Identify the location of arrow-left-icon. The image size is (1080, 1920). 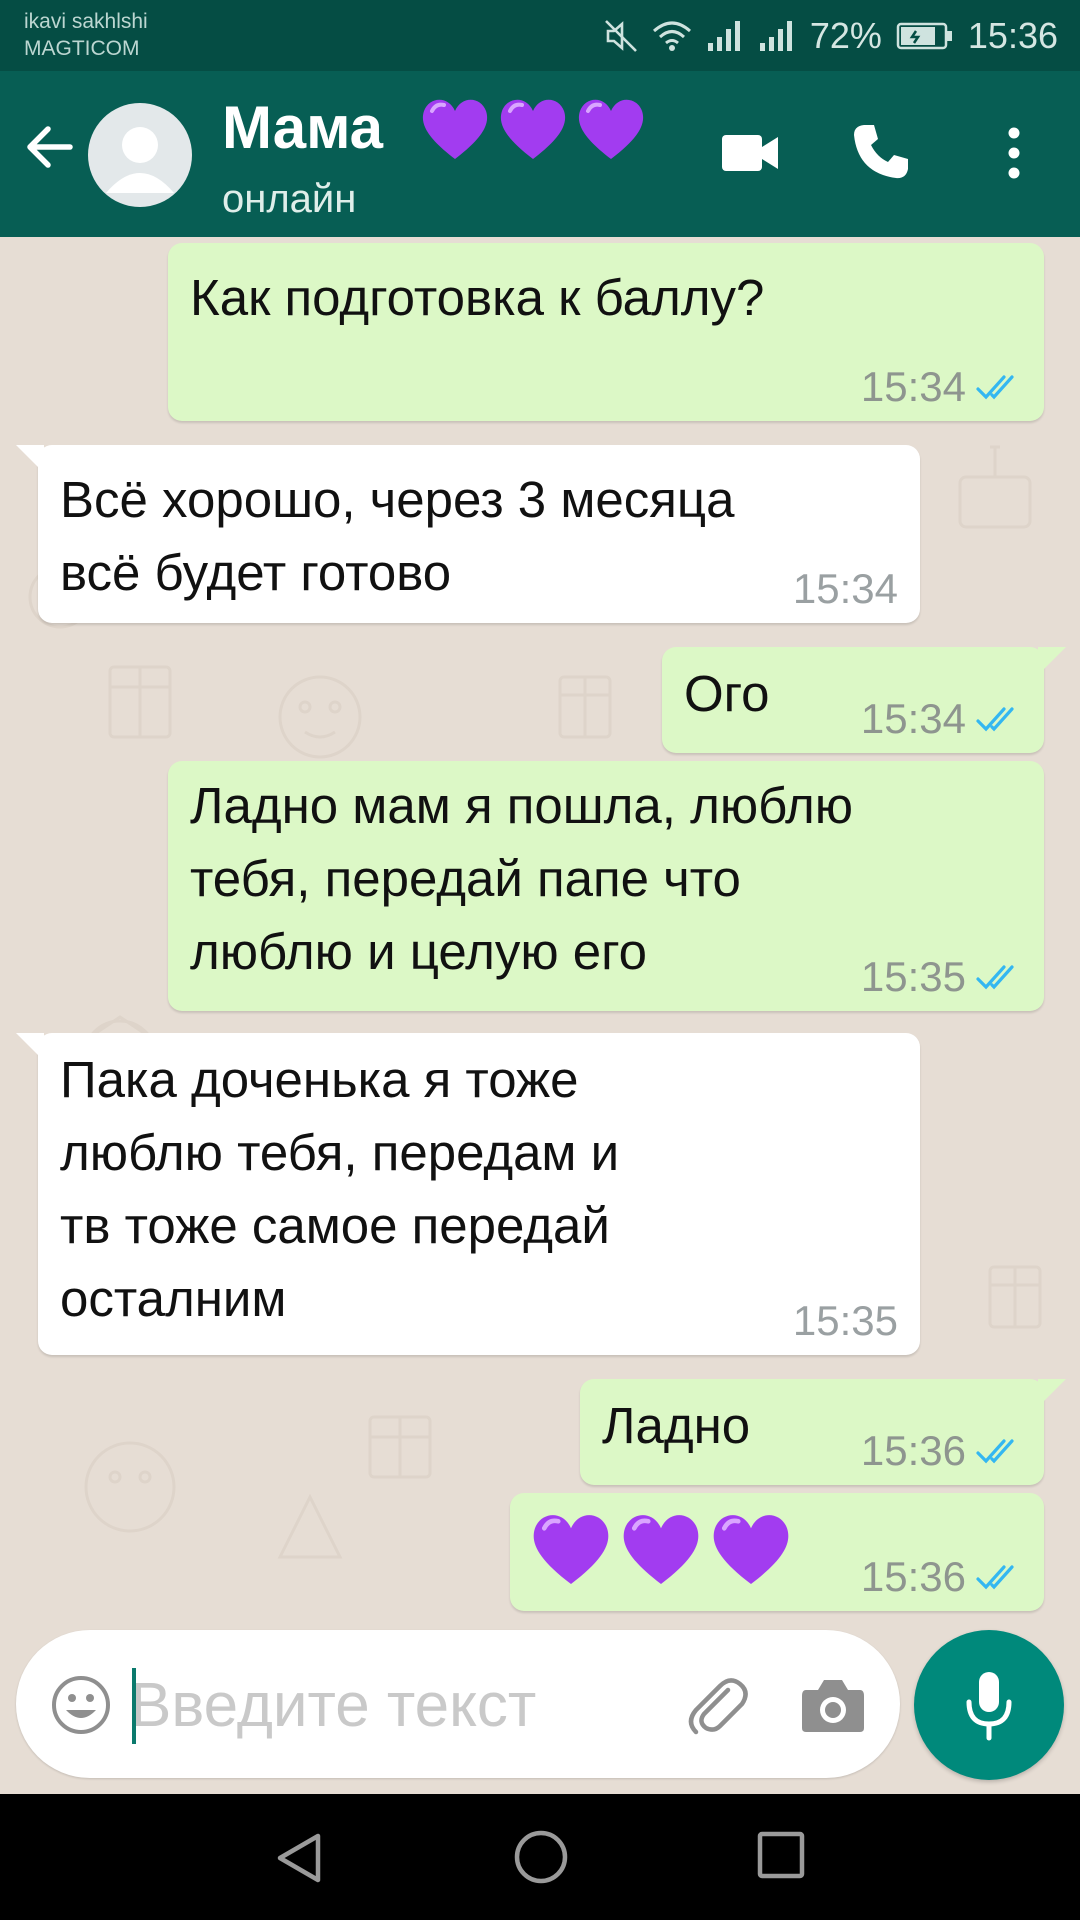
(50, 147).